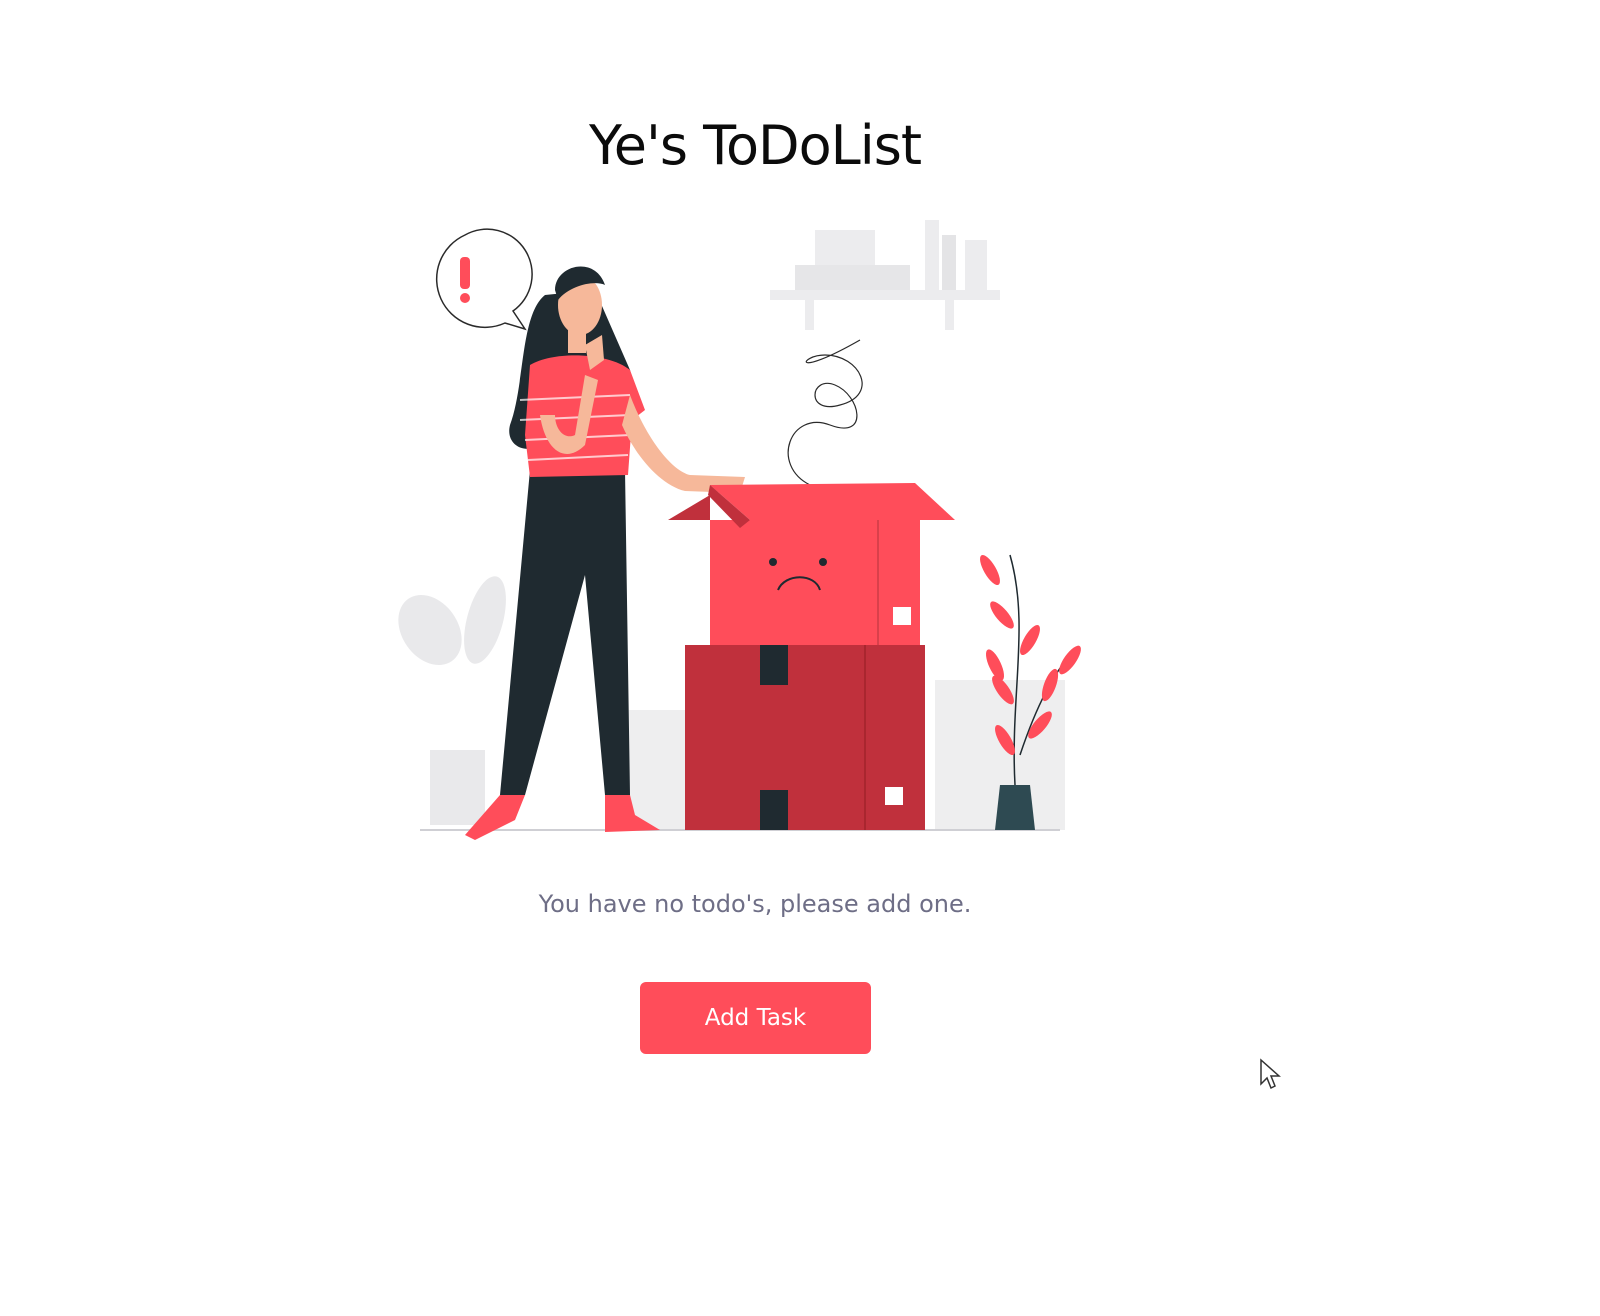 The width and height of the screenshot is (1600, 1316). I want to click on add-task-button: Add Task, so click(755, 1018).